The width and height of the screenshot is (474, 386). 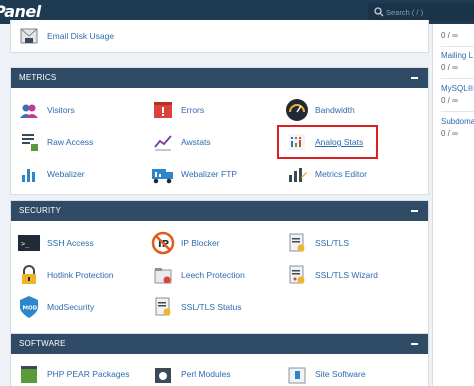 What do you see at coordinates (163, 374) in the screenshot?
I see `perl-modules-icon` at bounding box center [163, 374].